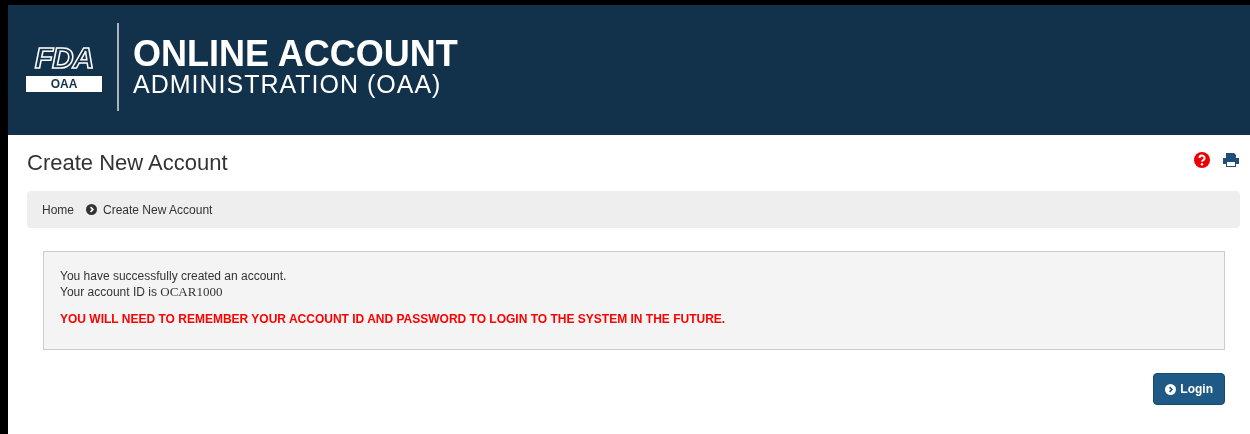 The image size is (1250, 434). Describe the element at coordinates (1189, 389) in the screenshot. I see `login-button: Login` at that location.